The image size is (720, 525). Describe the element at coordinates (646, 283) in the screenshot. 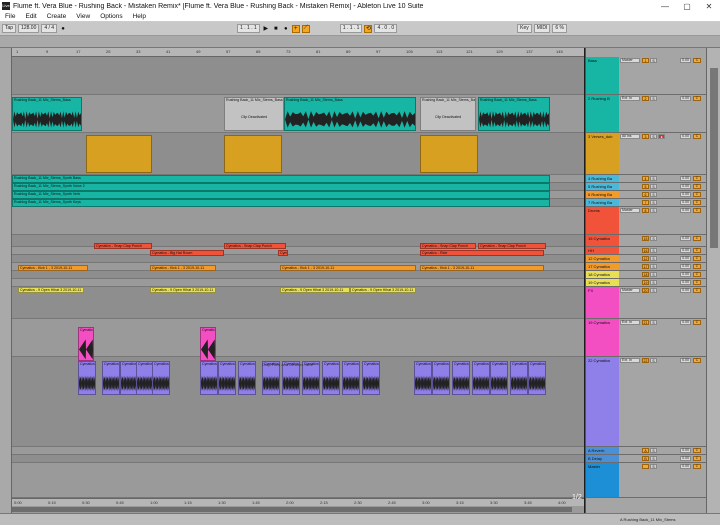

I see `track-header: 19 Cymatics 19 S 0.00 C` at that location.